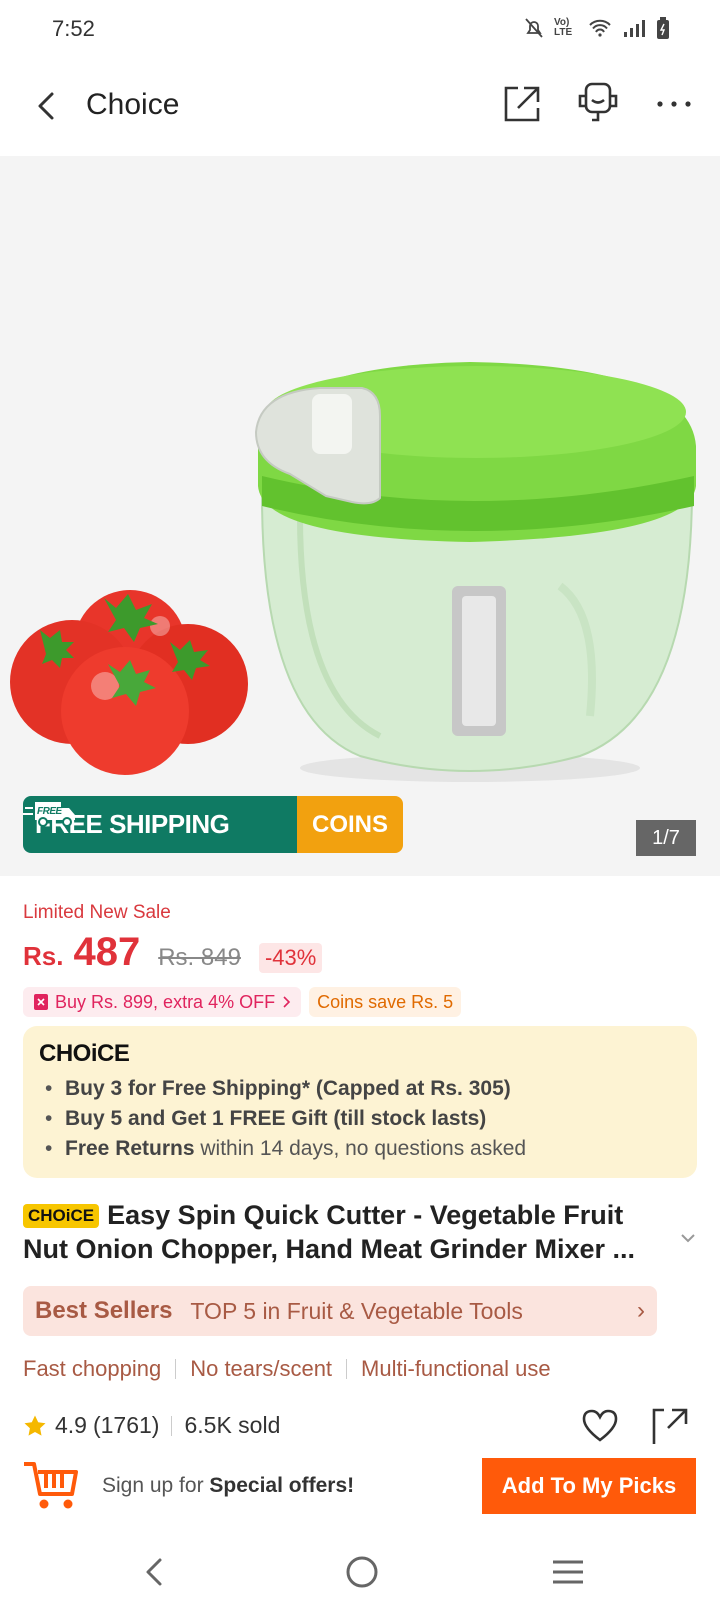 The width and height of the screenshot is (720, 1612). I want to click on system-nav-bar, so click(360, 1571).